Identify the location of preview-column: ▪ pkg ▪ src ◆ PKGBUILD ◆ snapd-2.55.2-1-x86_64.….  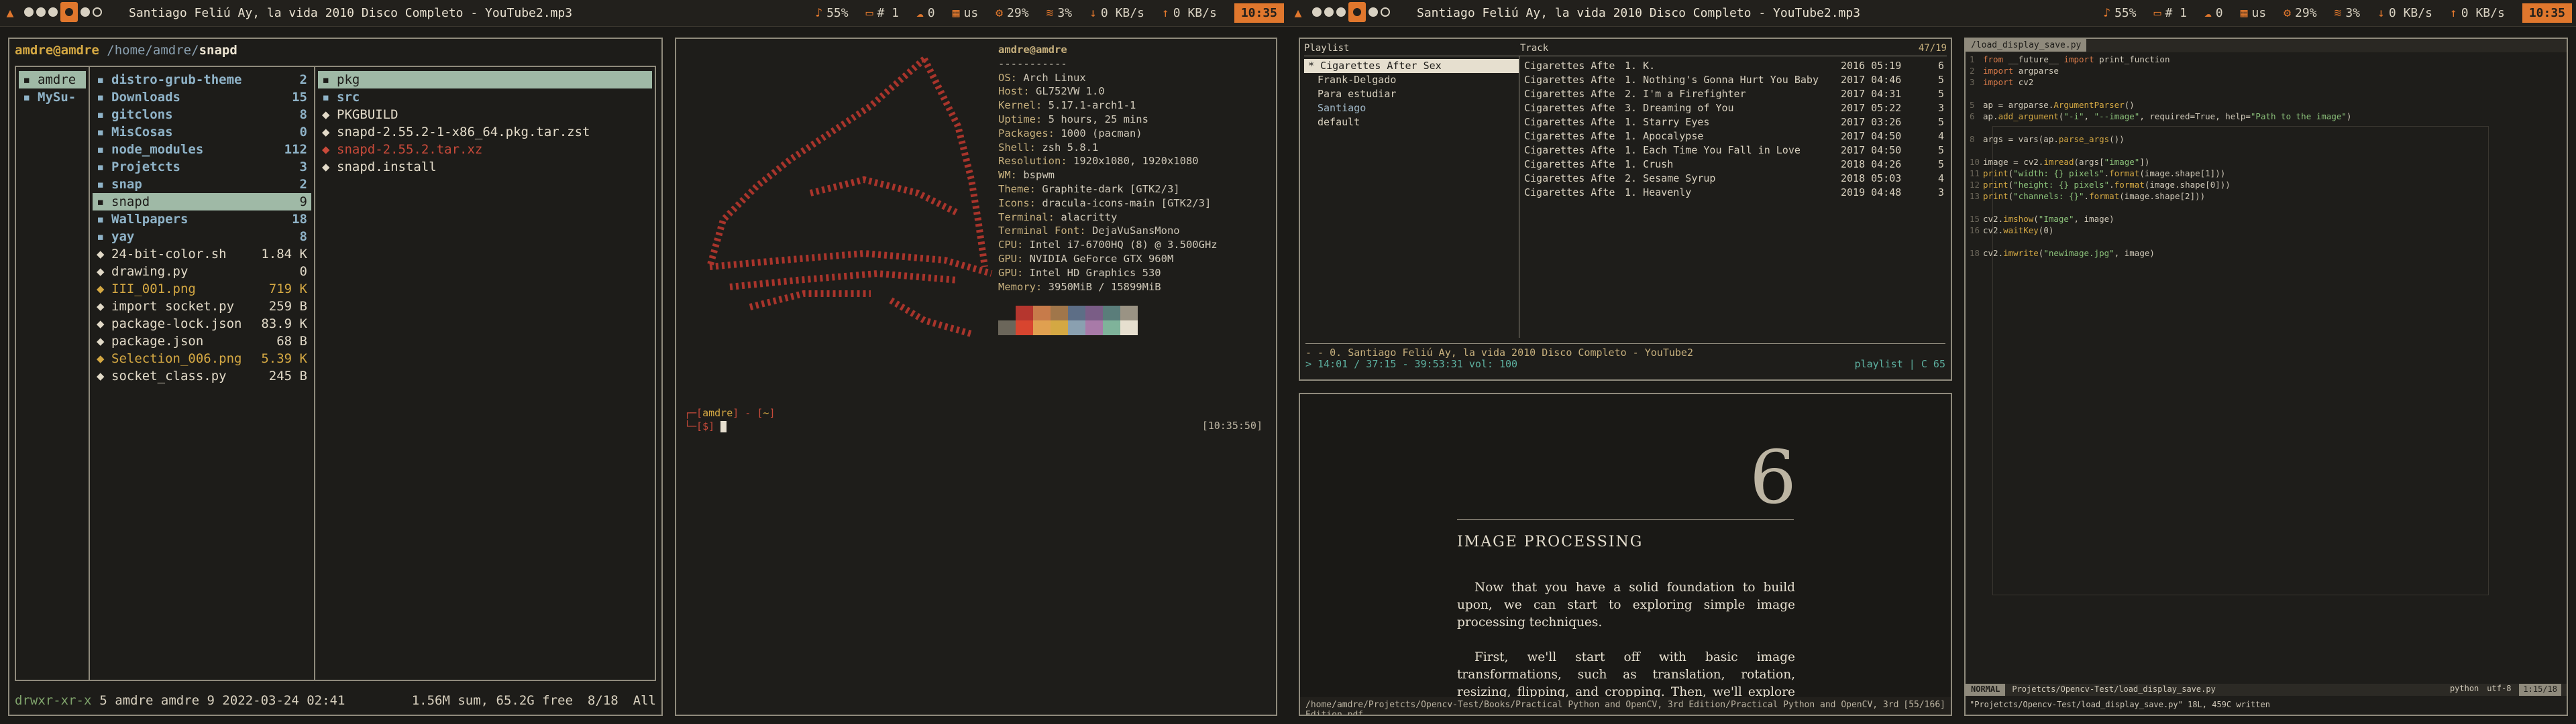
(485, 373).